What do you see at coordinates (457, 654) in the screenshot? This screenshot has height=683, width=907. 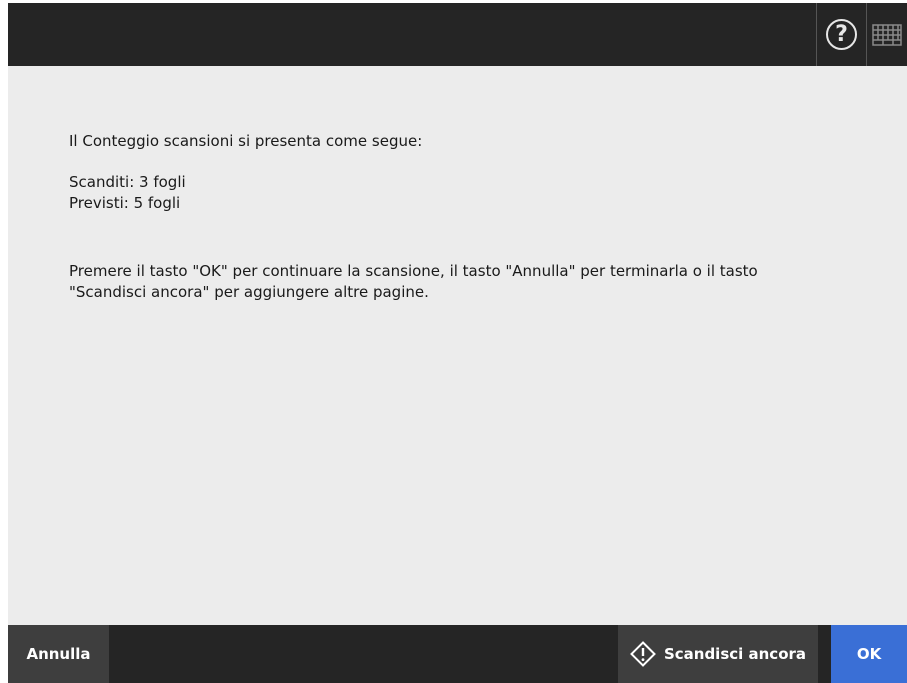 I see `bottom-bar: Annulla Scandisci ancora OK` at bounding box center [457, 654].